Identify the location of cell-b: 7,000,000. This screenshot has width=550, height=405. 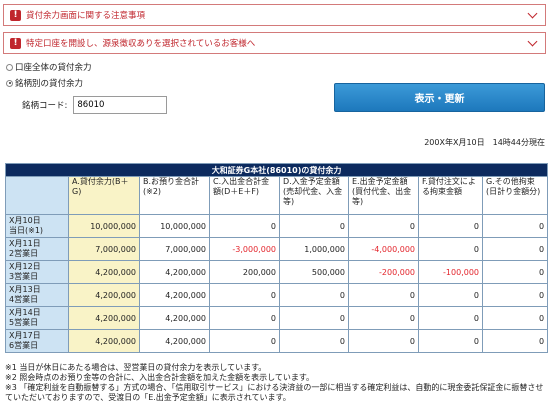
(174, 249).